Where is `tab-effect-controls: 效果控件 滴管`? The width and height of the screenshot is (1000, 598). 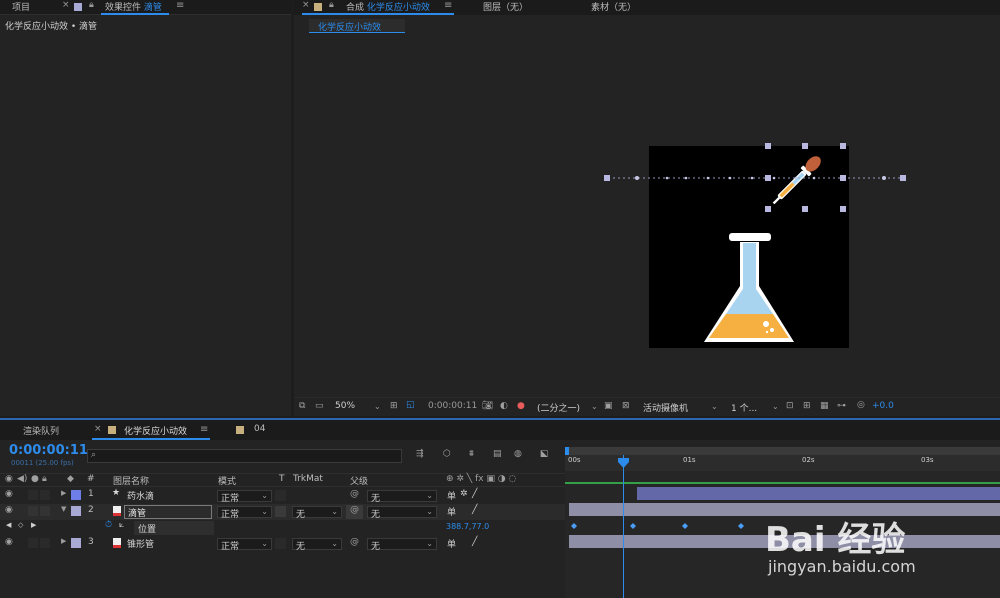
tab-effect-controls: 效果控件 滴管 is located at coordinates (133, 6).